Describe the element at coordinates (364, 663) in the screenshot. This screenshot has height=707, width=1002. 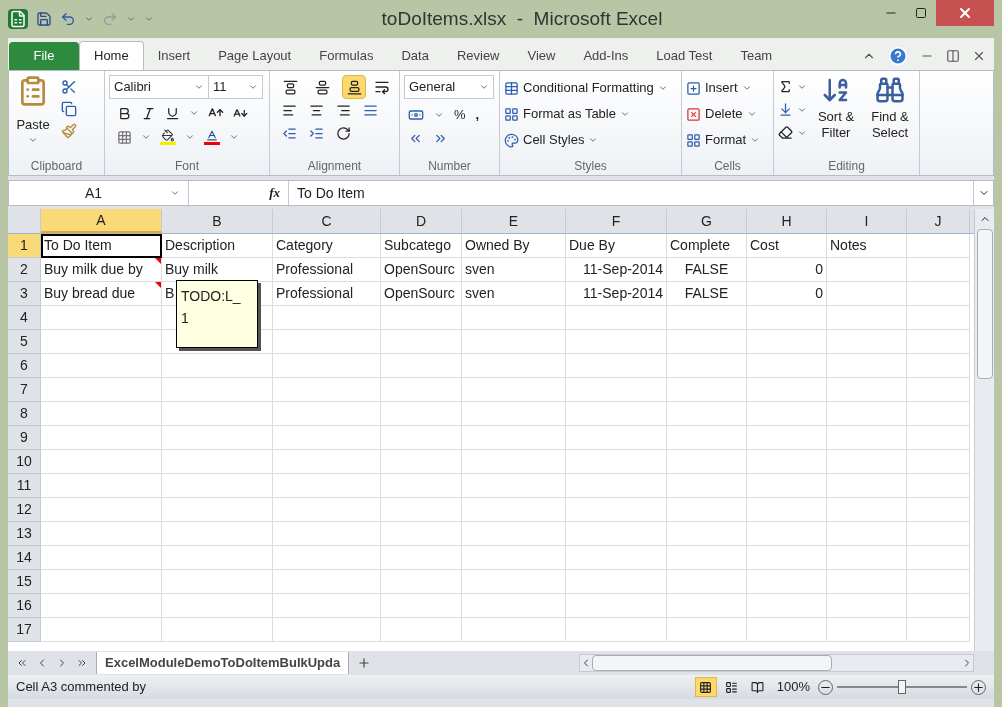
I see `insert-sheet-icon` at that location.